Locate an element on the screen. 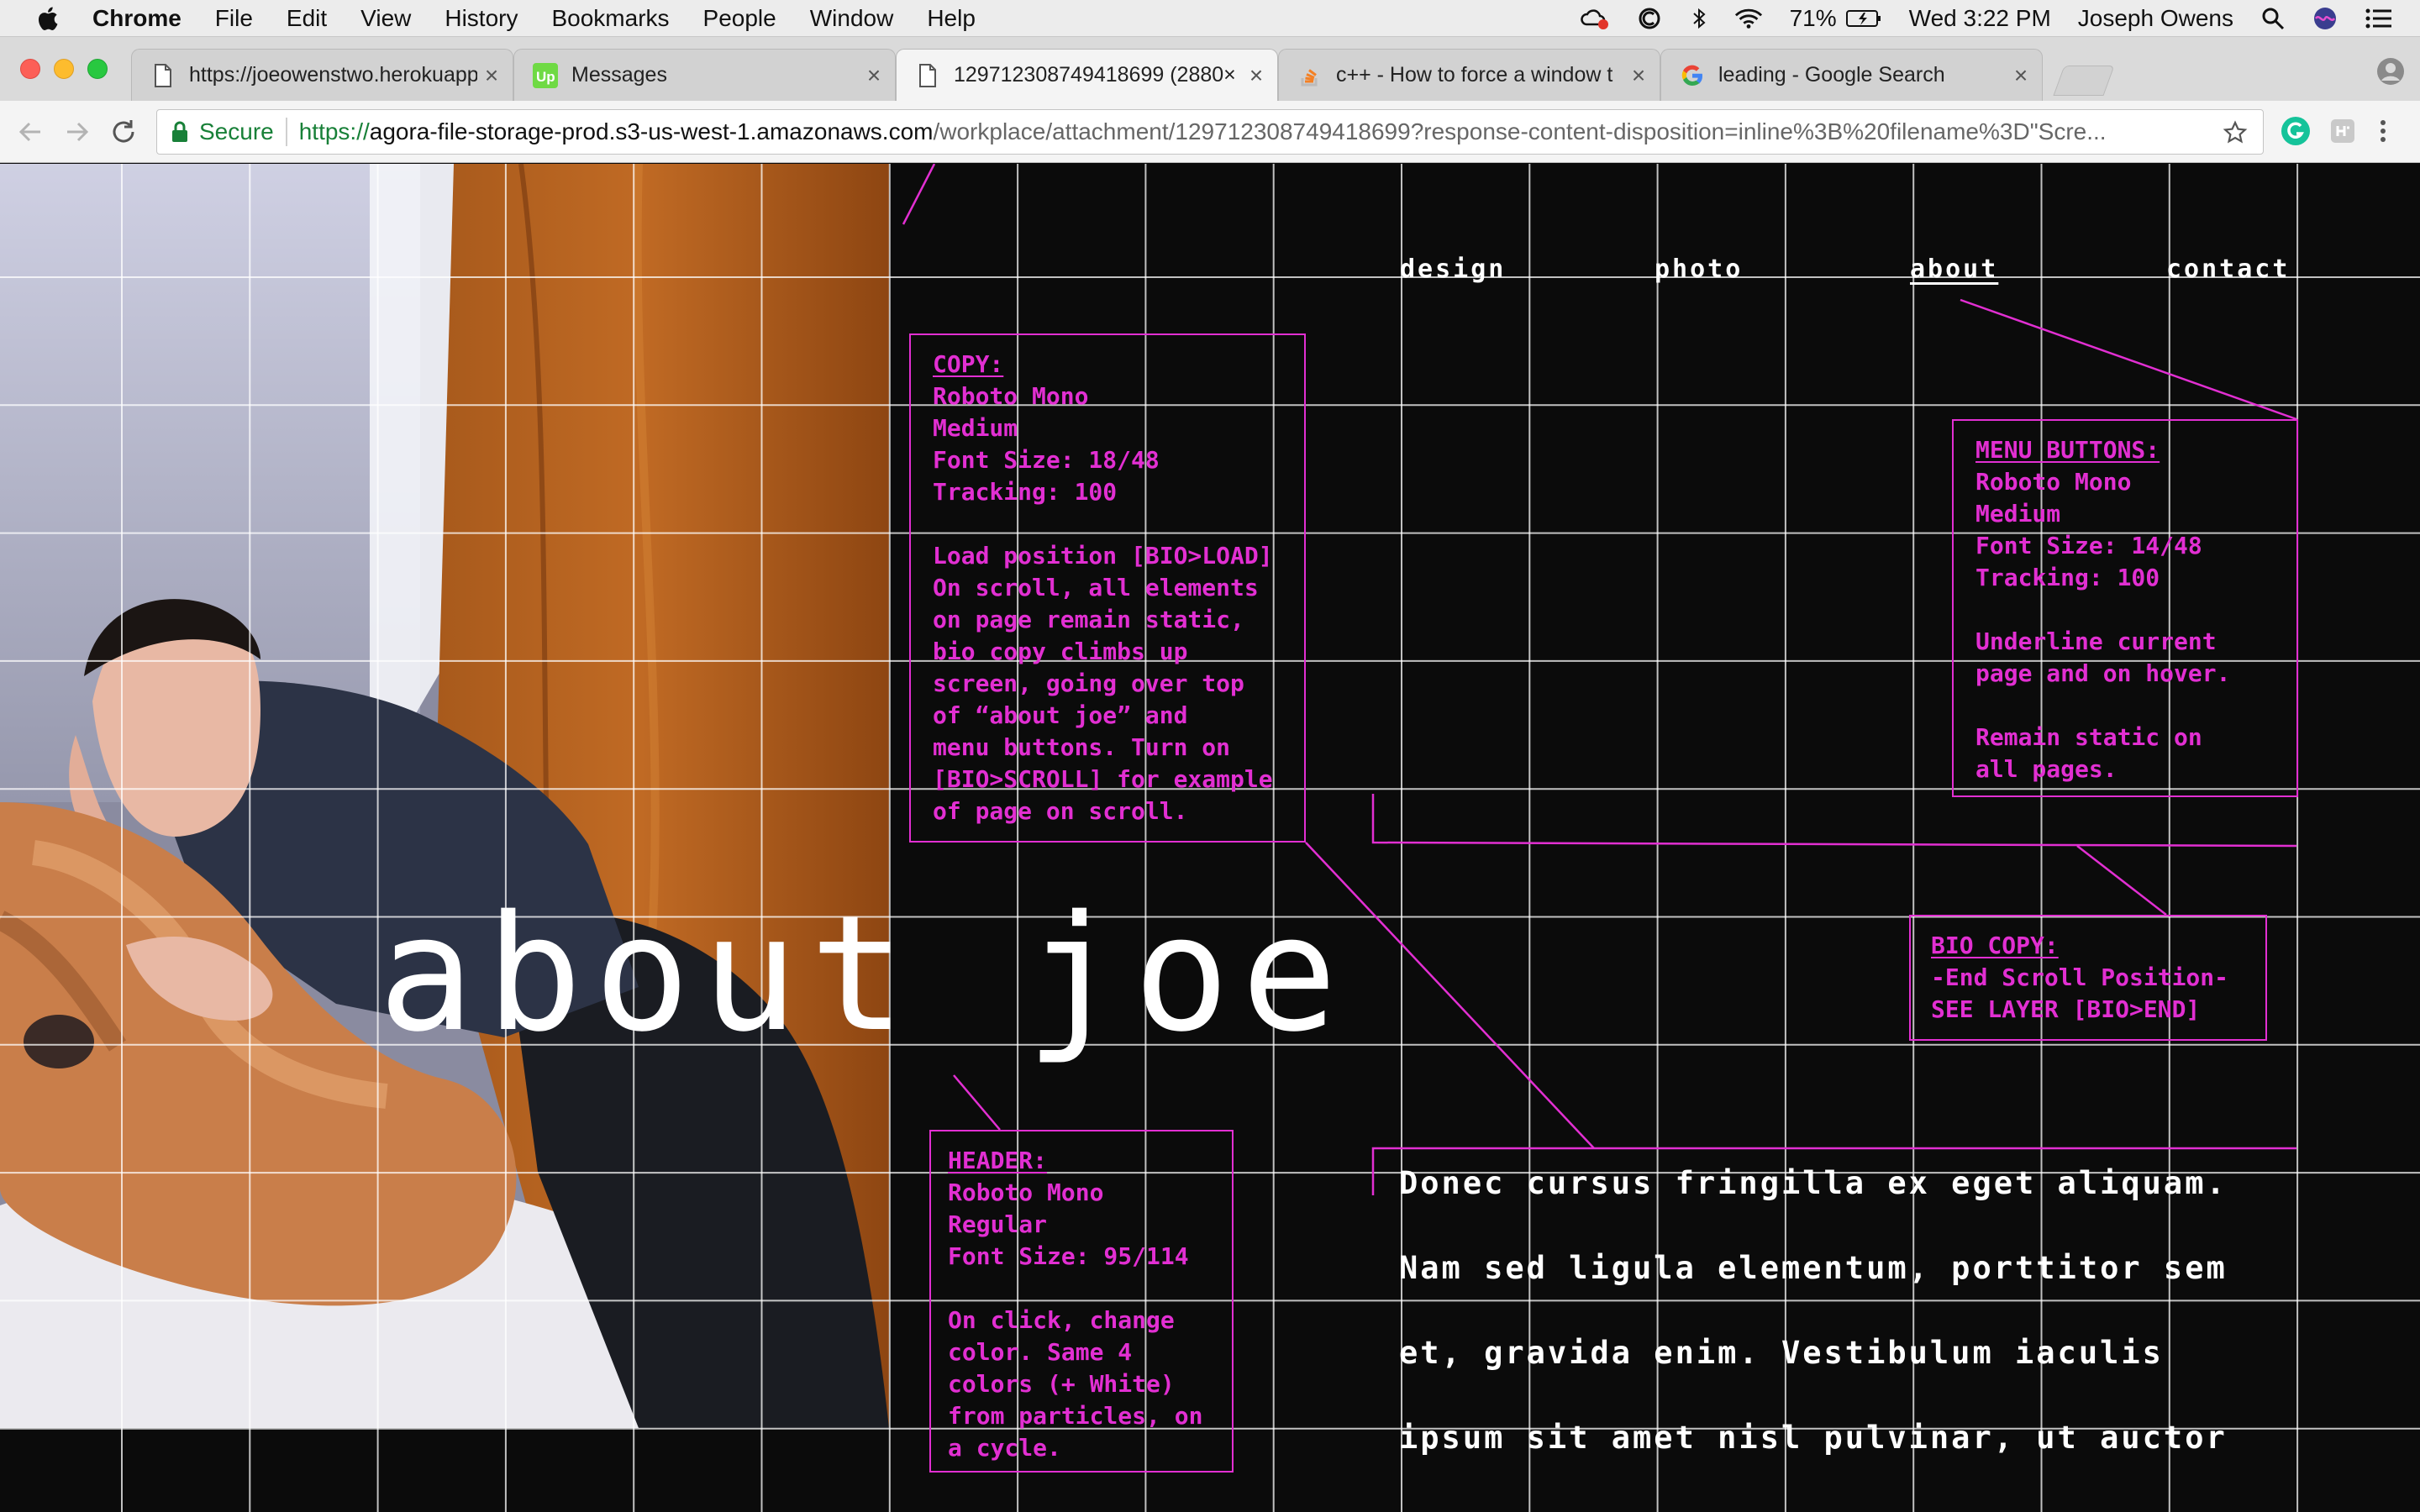 This screenshot has height=1512, width=2420. tab-title: c++ - How to force a window t is located at coordinates (1474, 75).